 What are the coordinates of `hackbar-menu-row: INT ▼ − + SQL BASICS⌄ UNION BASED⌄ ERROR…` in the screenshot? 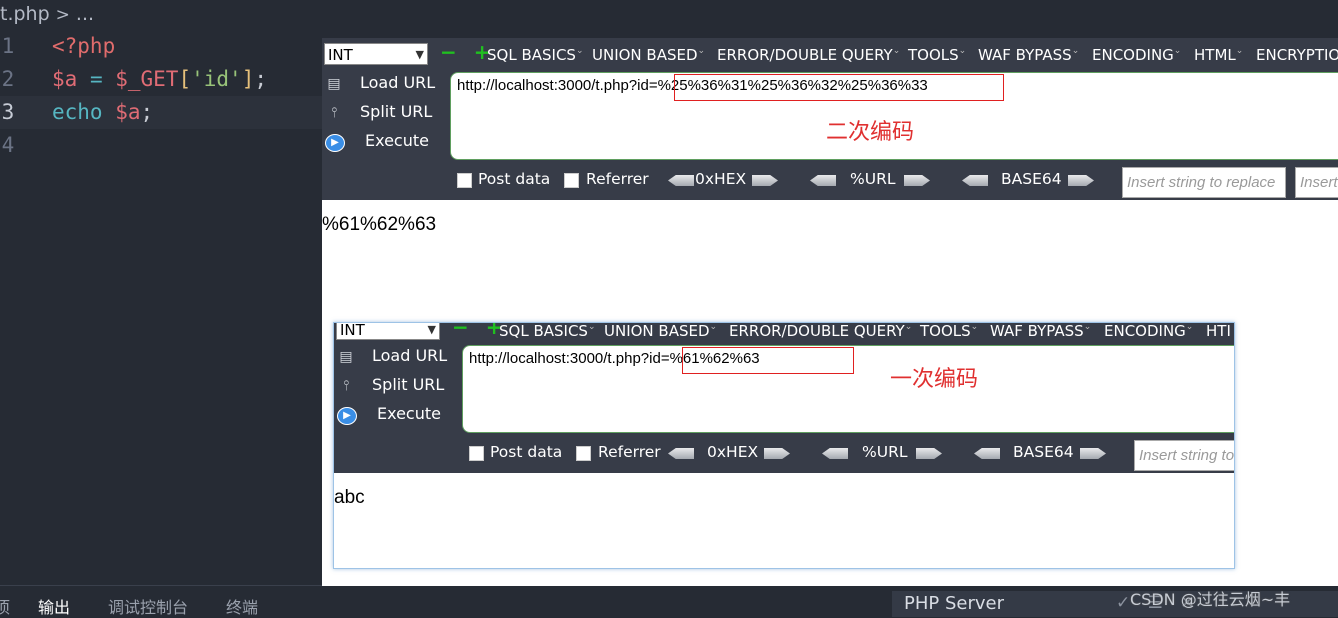 It's located at (830, 55).